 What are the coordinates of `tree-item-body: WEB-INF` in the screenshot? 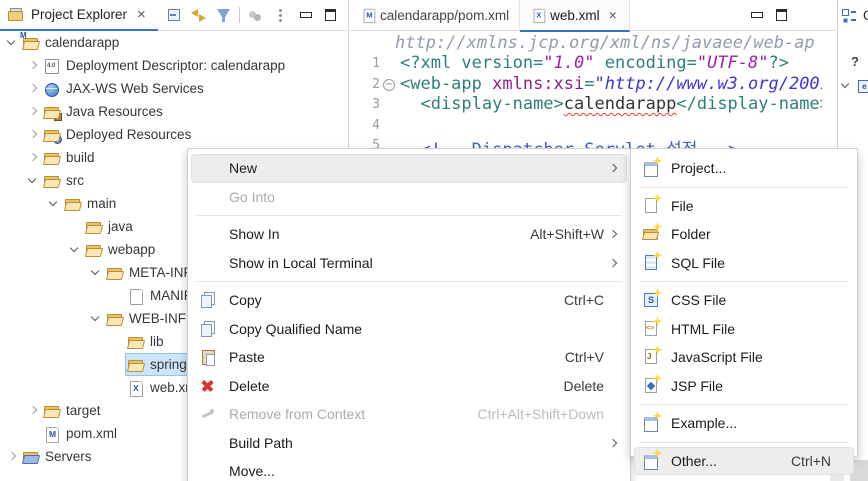 It's located at (148, 318).